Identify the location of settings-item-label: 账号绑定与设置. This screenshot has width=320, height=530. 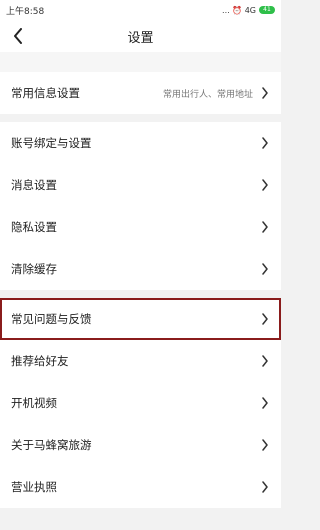
(51, 143).